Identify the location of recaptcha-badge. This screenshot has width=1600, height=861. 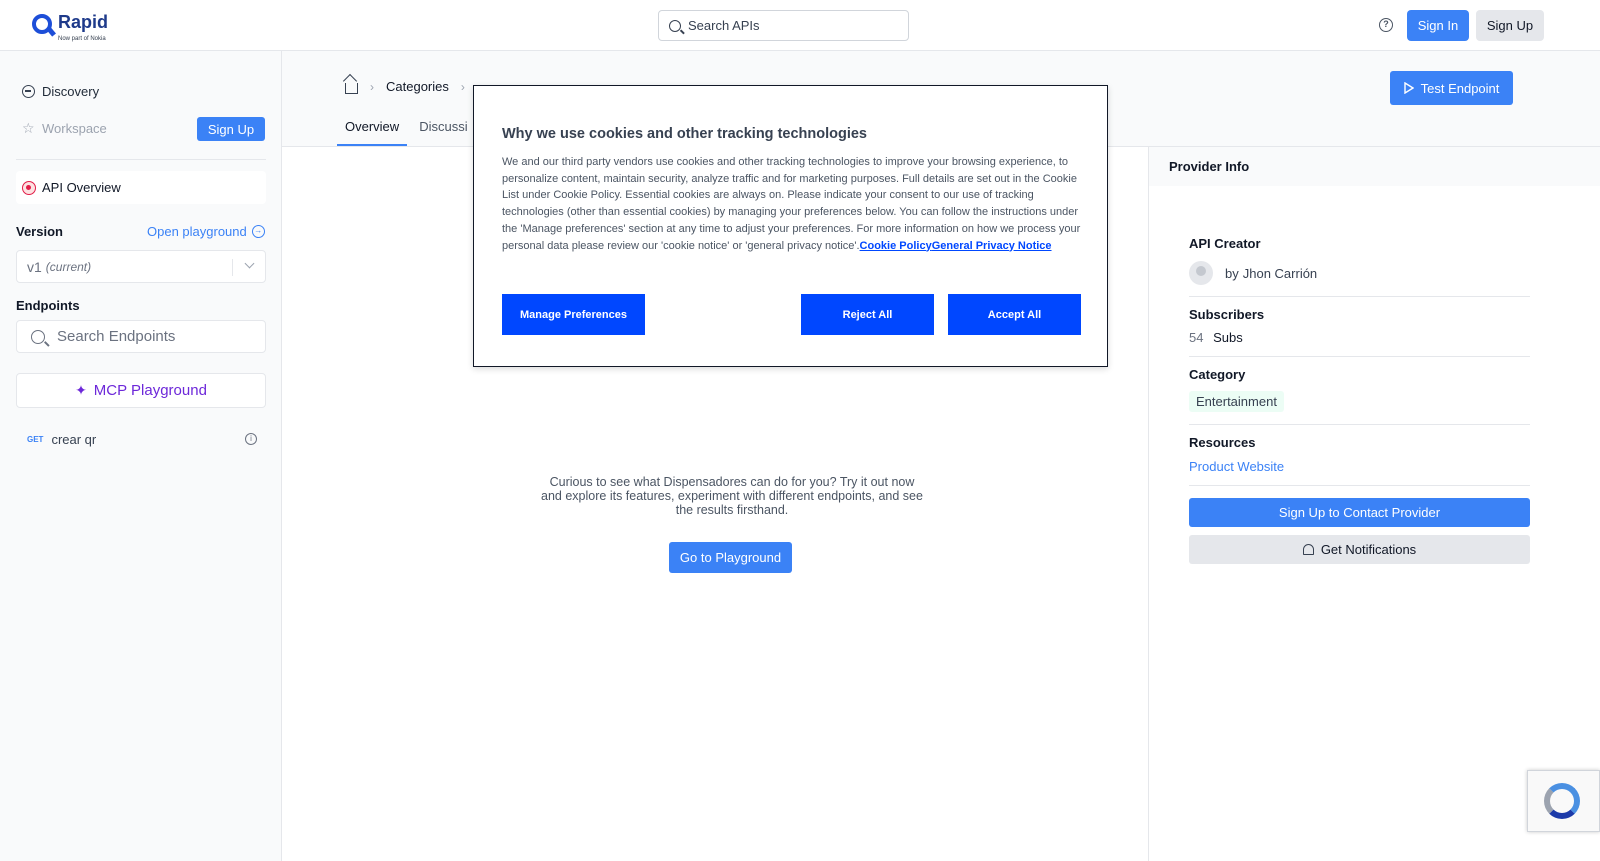
(1563, 801).